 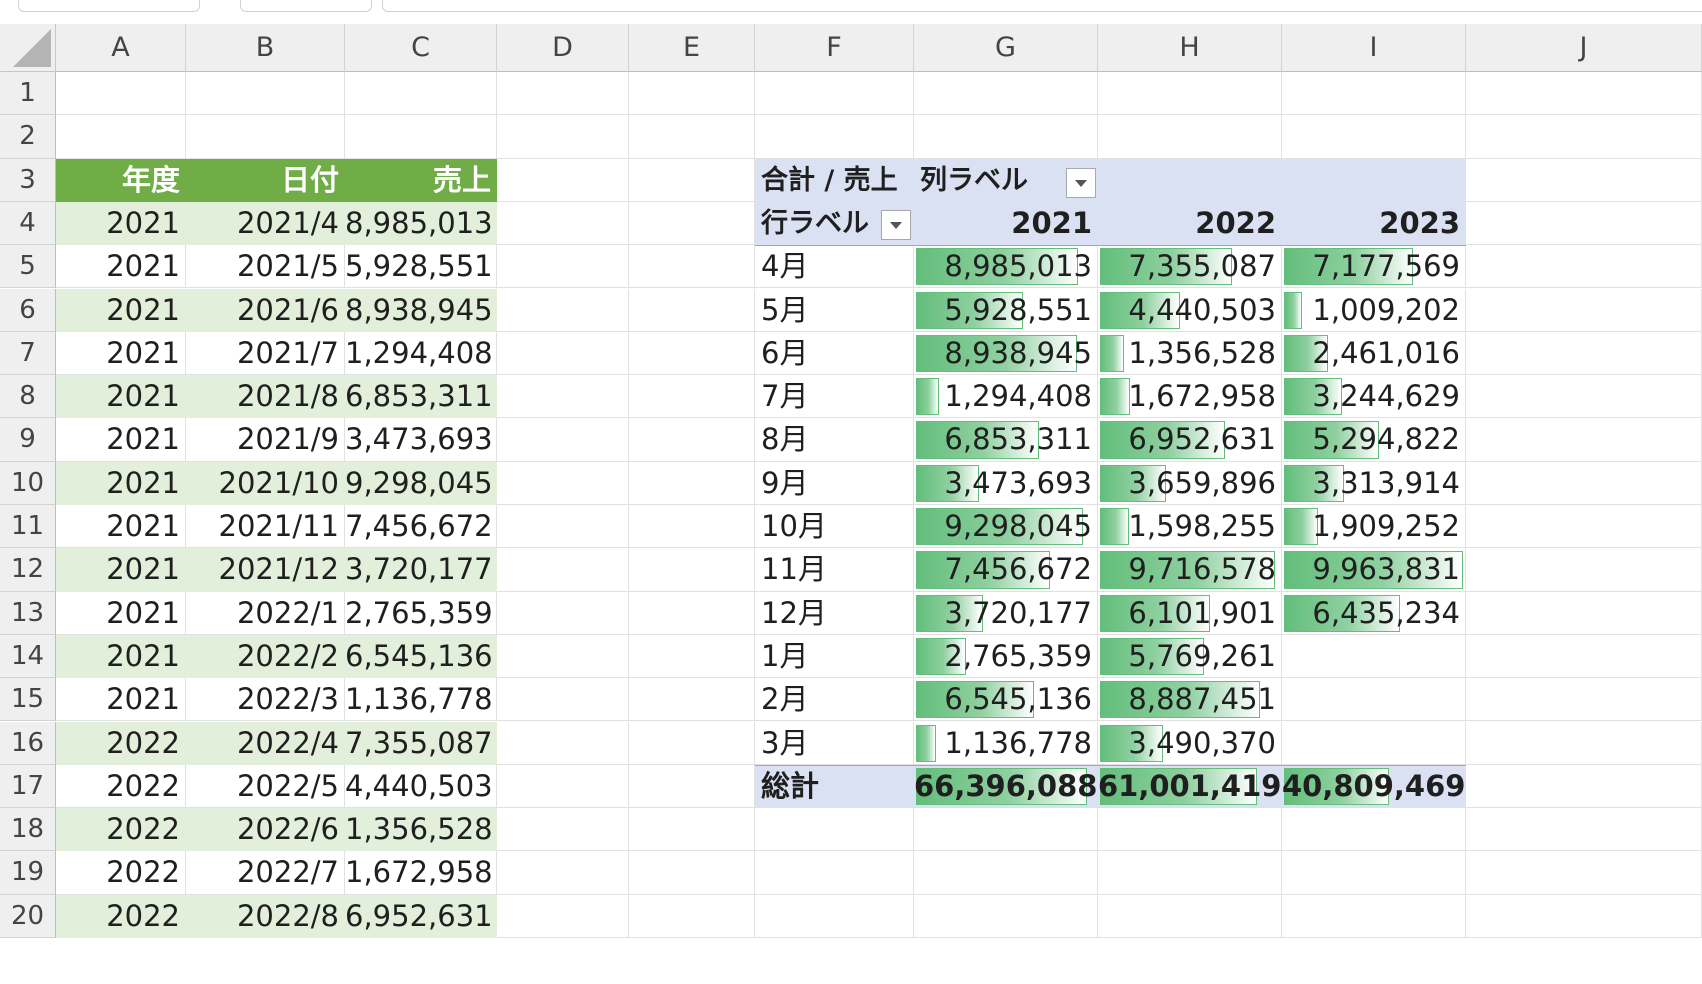 What do you see at coordinates (784, 656) in the screenshot?
I see `pivot-row-label-cell: 1月` at bounding box center [784, 656].